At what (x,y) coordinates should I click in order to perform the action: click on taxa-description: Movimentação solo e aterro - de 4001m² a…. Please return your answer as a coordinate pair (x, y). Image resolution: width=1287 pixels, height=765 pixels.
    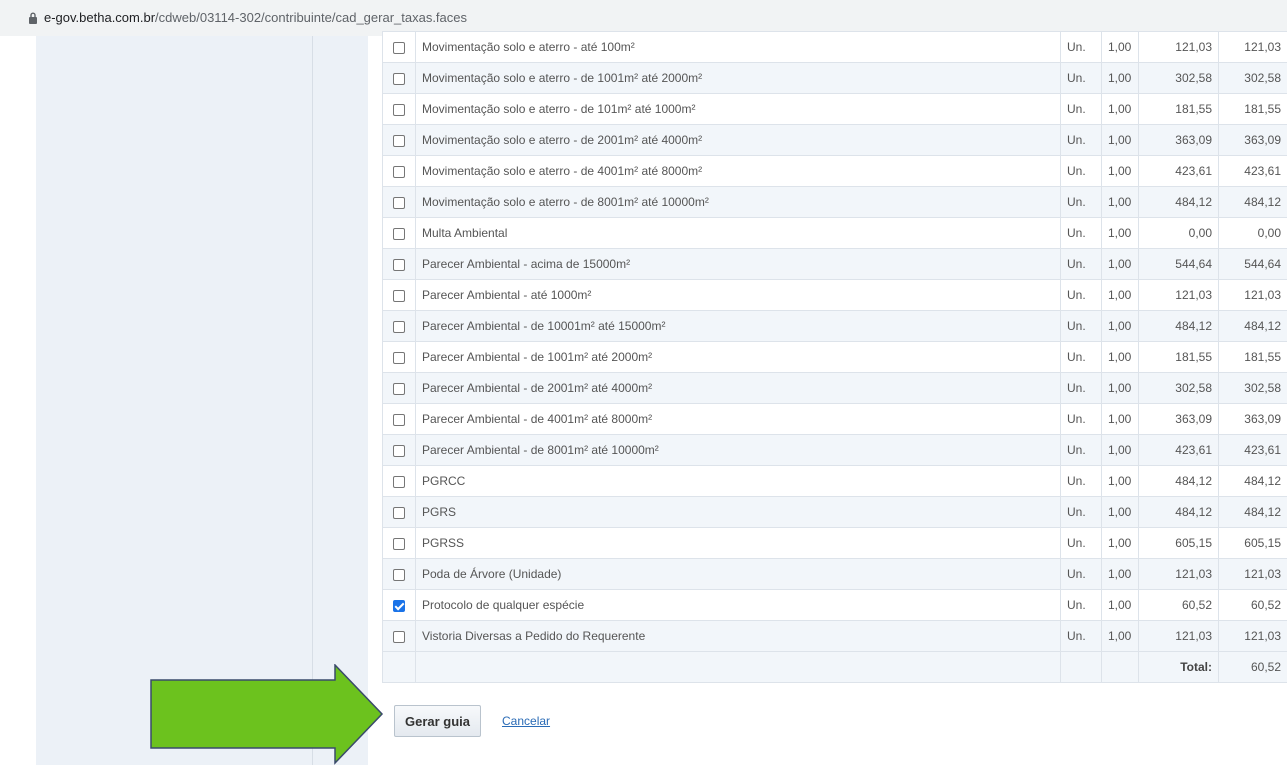
    Looking at the image, I should click on (738, 171).